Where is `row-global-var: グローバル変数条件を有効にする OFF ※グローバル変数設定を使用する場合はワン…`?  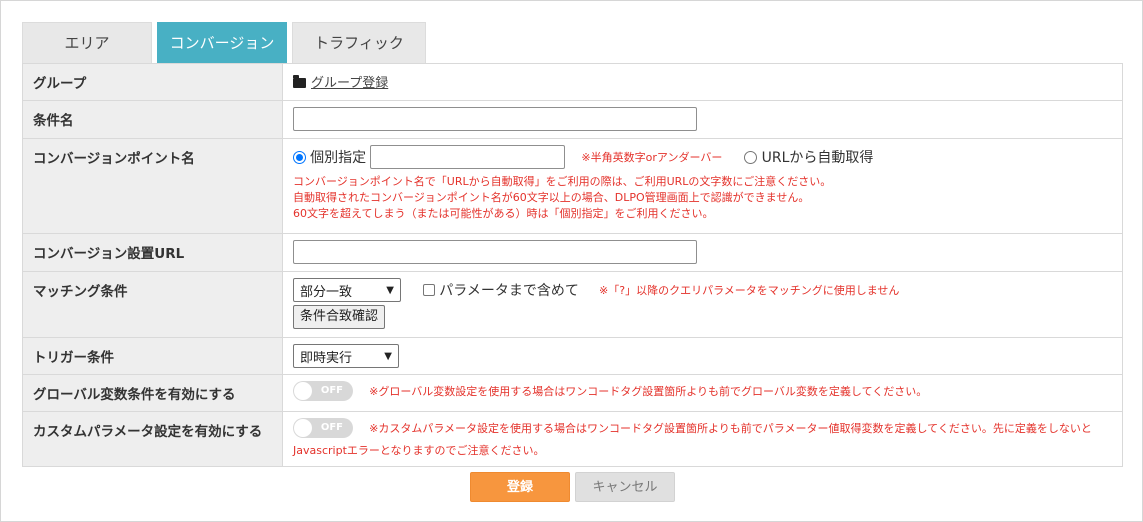
row-global-var: グローバル変数条件を有効にする OFF ※グローバル変数設定を使用する場合はワン… is located at coordinates (572, 393).